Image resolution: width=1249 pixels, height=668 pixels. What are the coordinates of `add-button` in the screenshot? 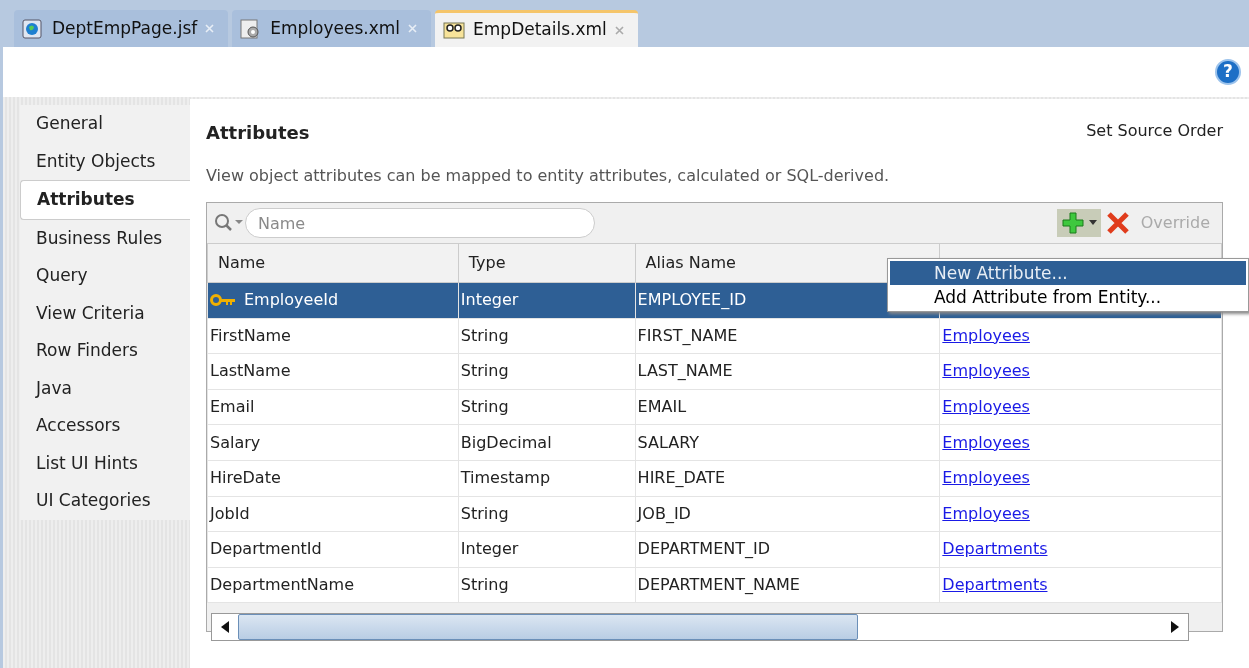 It's located at (1078, 223).